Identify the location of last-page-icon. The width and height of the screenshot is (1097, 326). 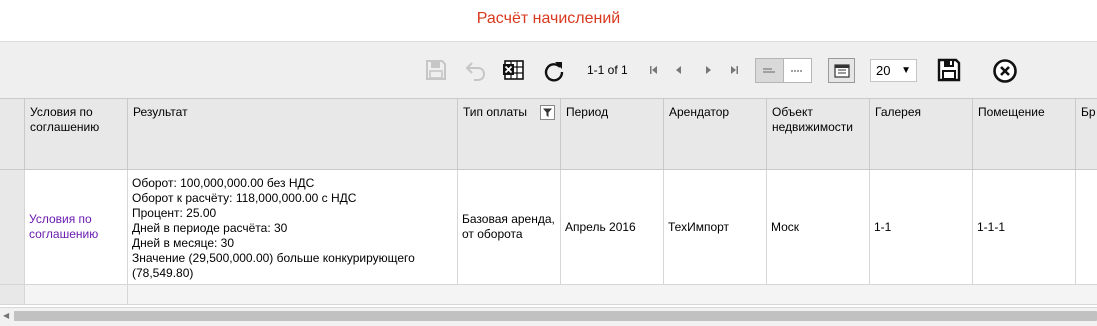
(734, 70).